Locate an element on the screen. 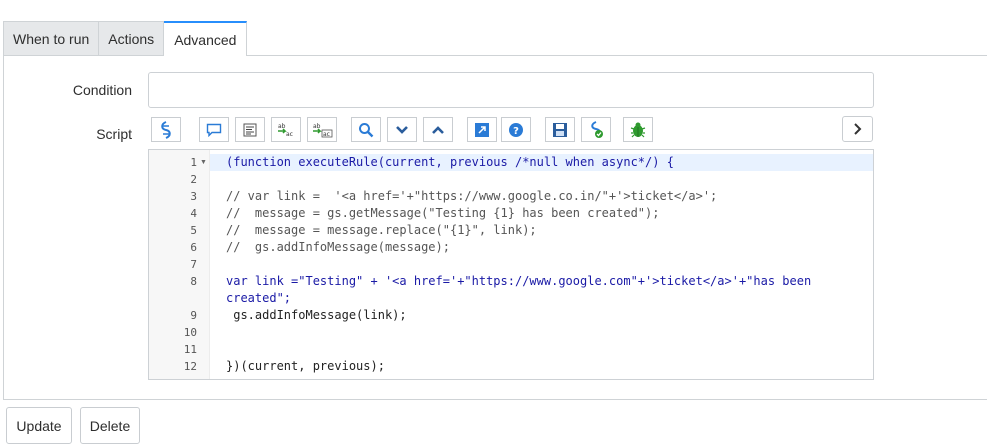 This screenshot has width=987, height=445. line-number: 9 is located at coordinates (193, 315).